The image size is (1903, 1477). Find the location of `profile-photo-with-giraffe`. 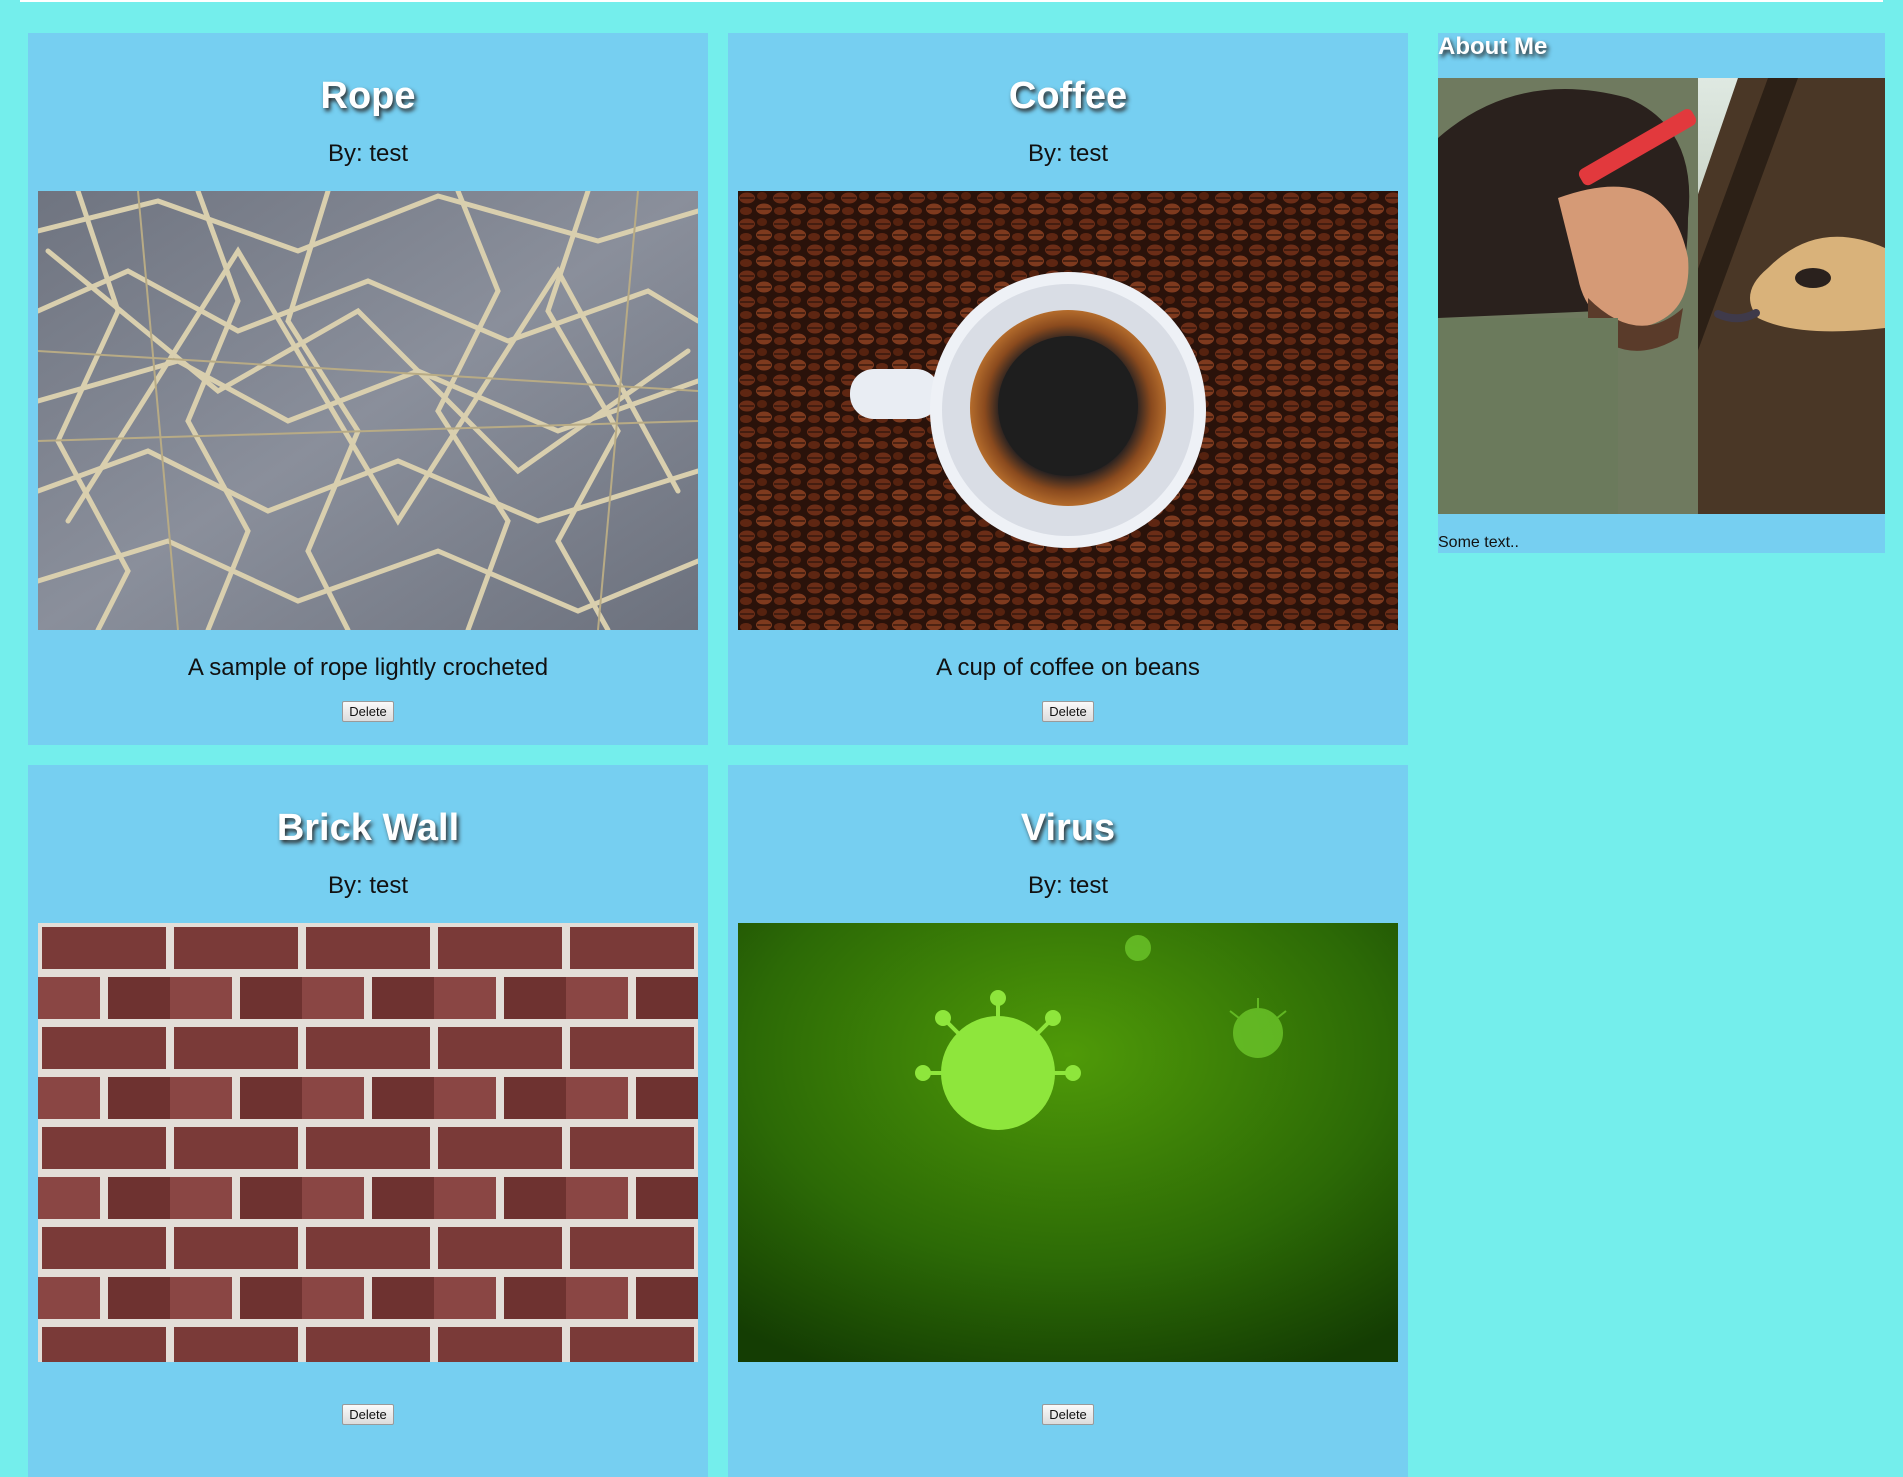

profile-photo-with-giraffe is located at coordinates (1661, 295).